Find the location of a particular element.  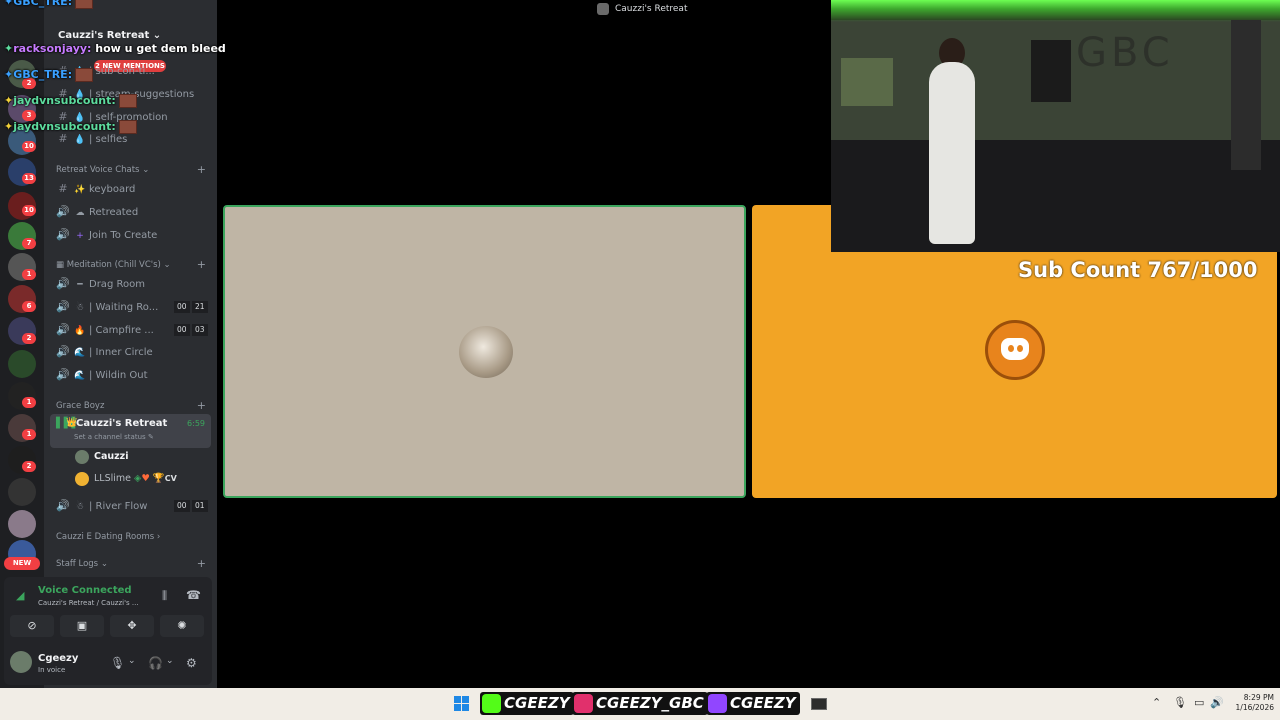

wall-poster is located at coordinates (867, 82).